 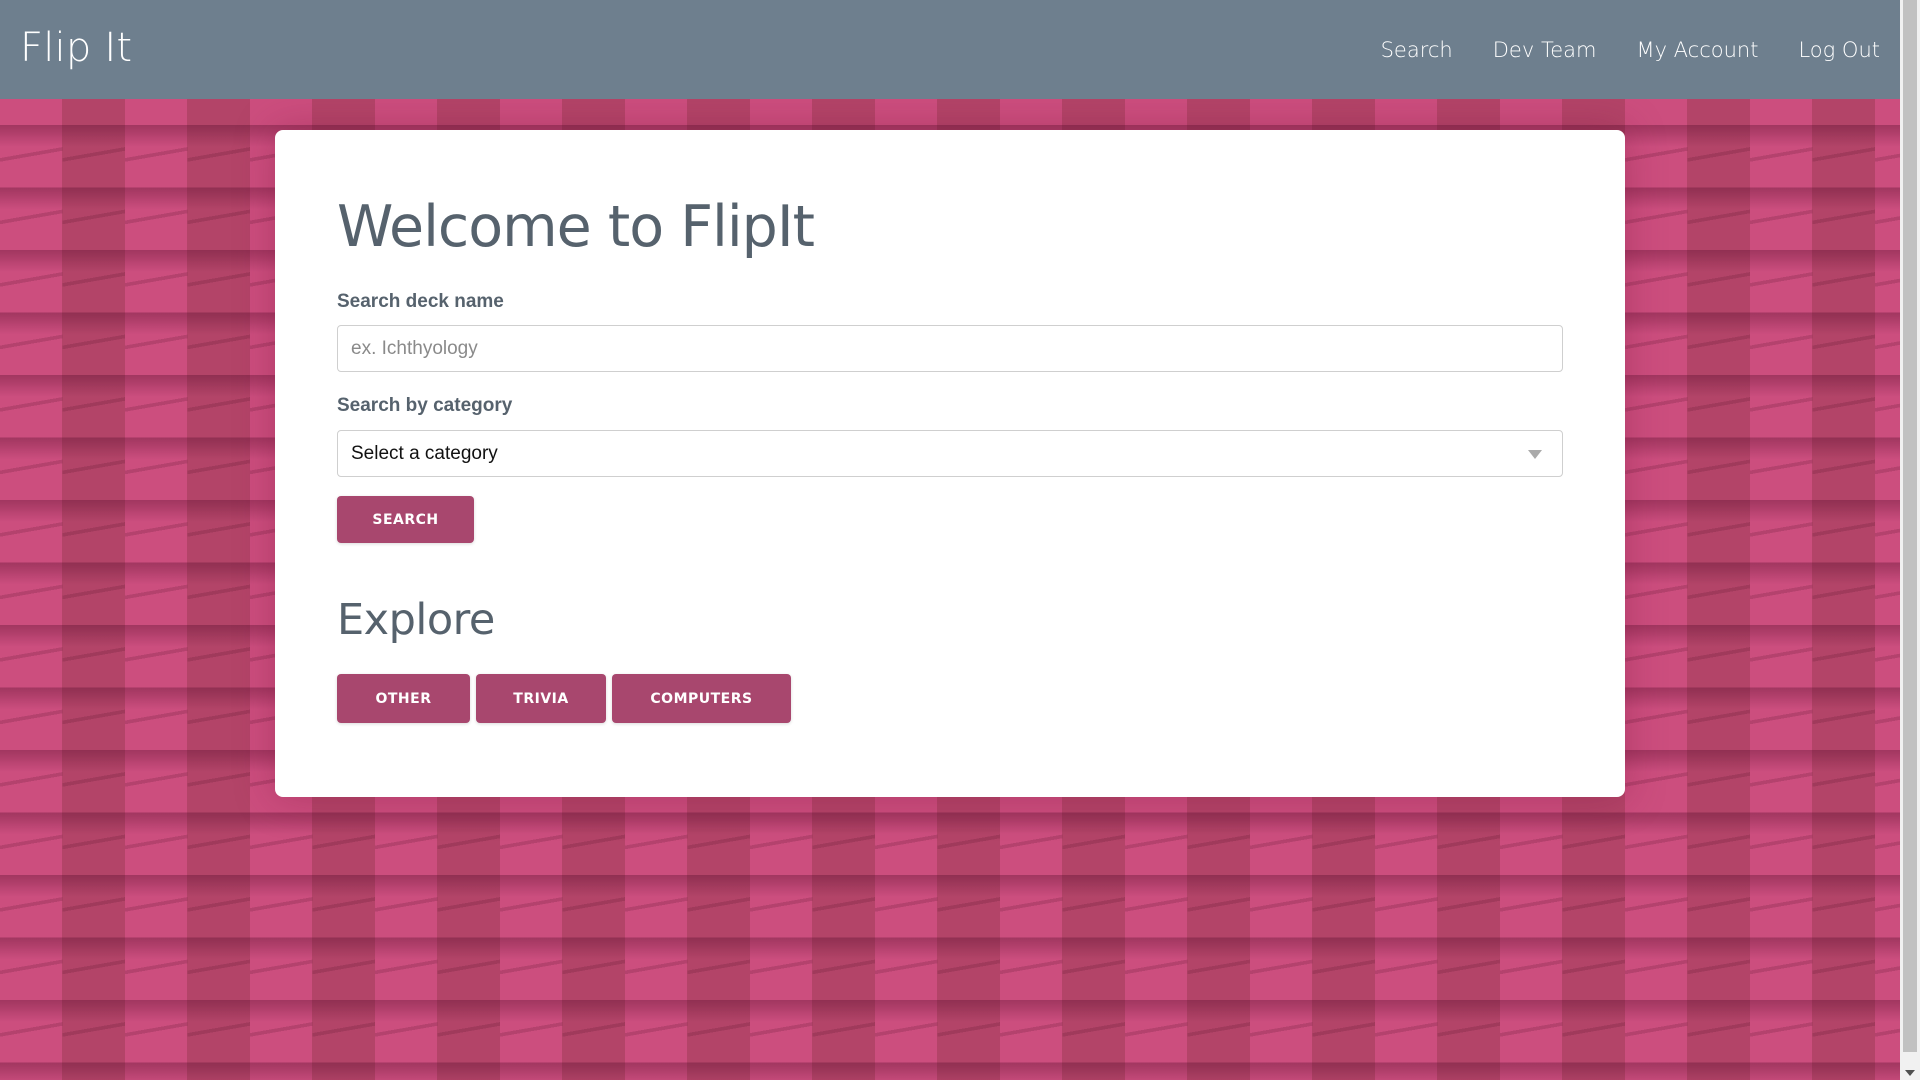 What do you see at coordinates (1417, 50) in the screenshot?
I see `nav-link-search: Search` at bounding box center [1417, 50].